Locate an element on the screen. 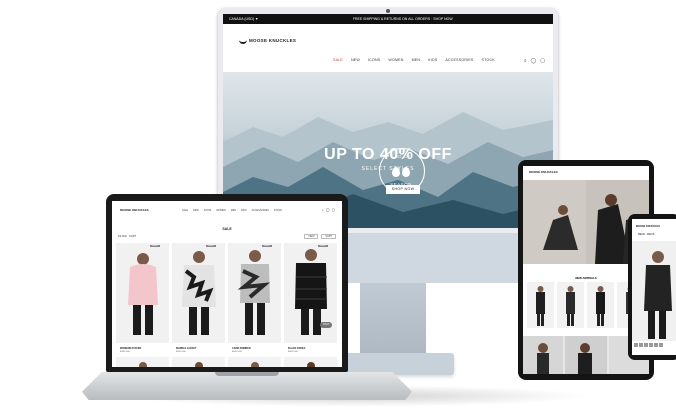  monitor-stand is located at coordinates (393, 318).